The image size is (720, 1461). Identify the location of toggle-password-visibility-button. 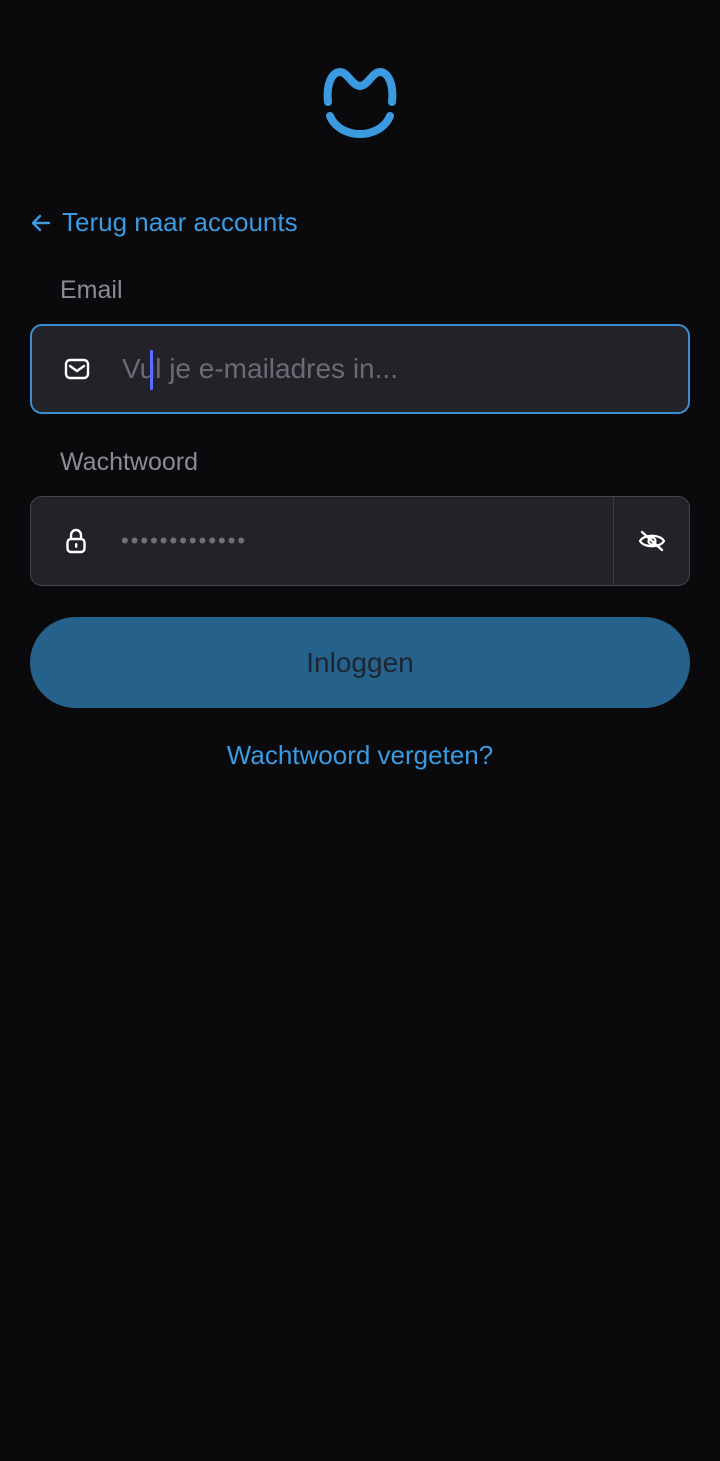
(651, 541).